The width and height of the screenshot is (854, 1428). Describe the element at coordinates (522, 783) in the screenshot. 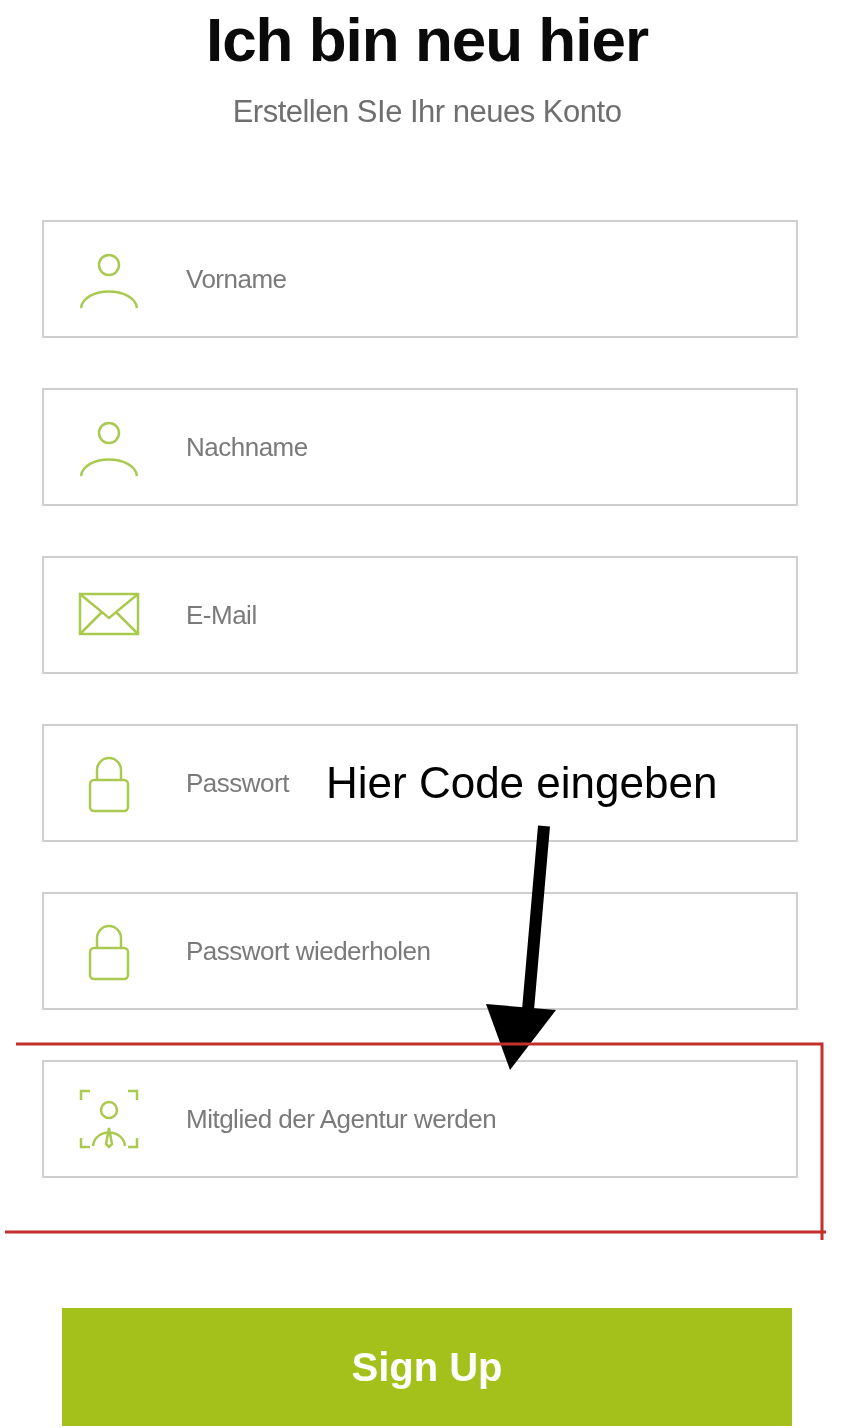

I see `annotation-text: Hier Code eingeben` at that location.